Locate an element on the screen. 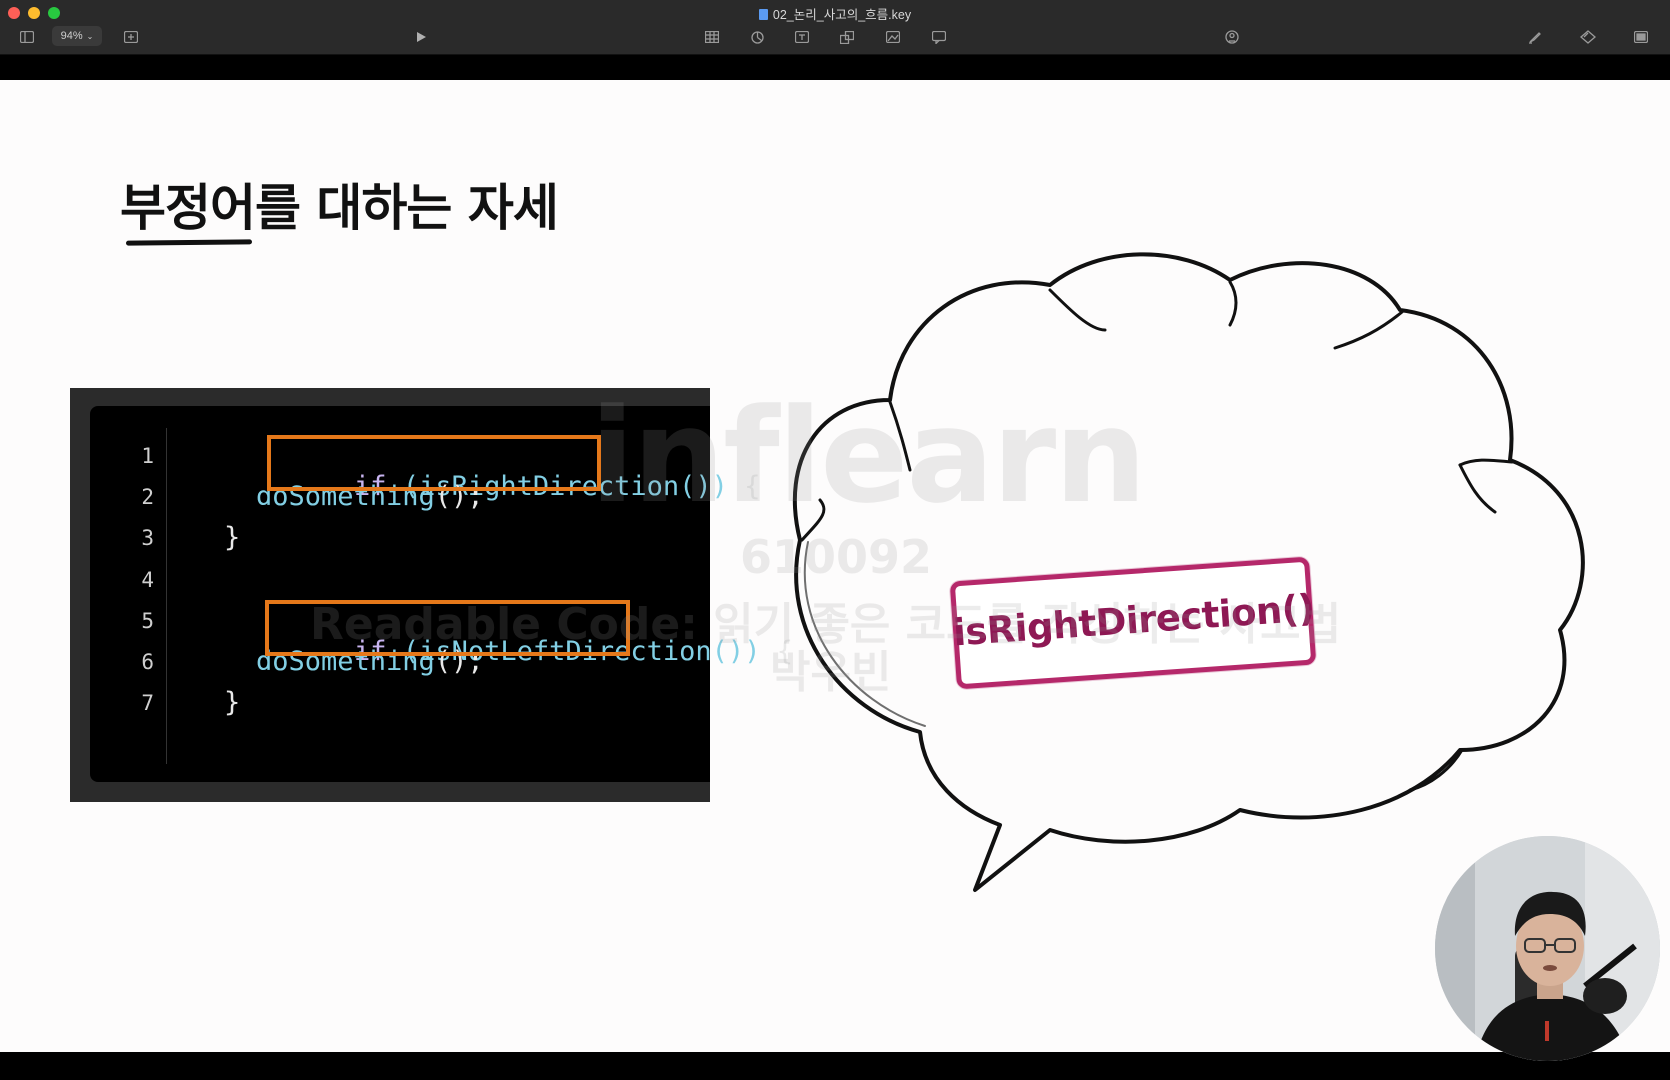 Image resolution: width=1670 pixels, height=1080 pixels. toolbar-separator-band is located at coordinates (835, 67).